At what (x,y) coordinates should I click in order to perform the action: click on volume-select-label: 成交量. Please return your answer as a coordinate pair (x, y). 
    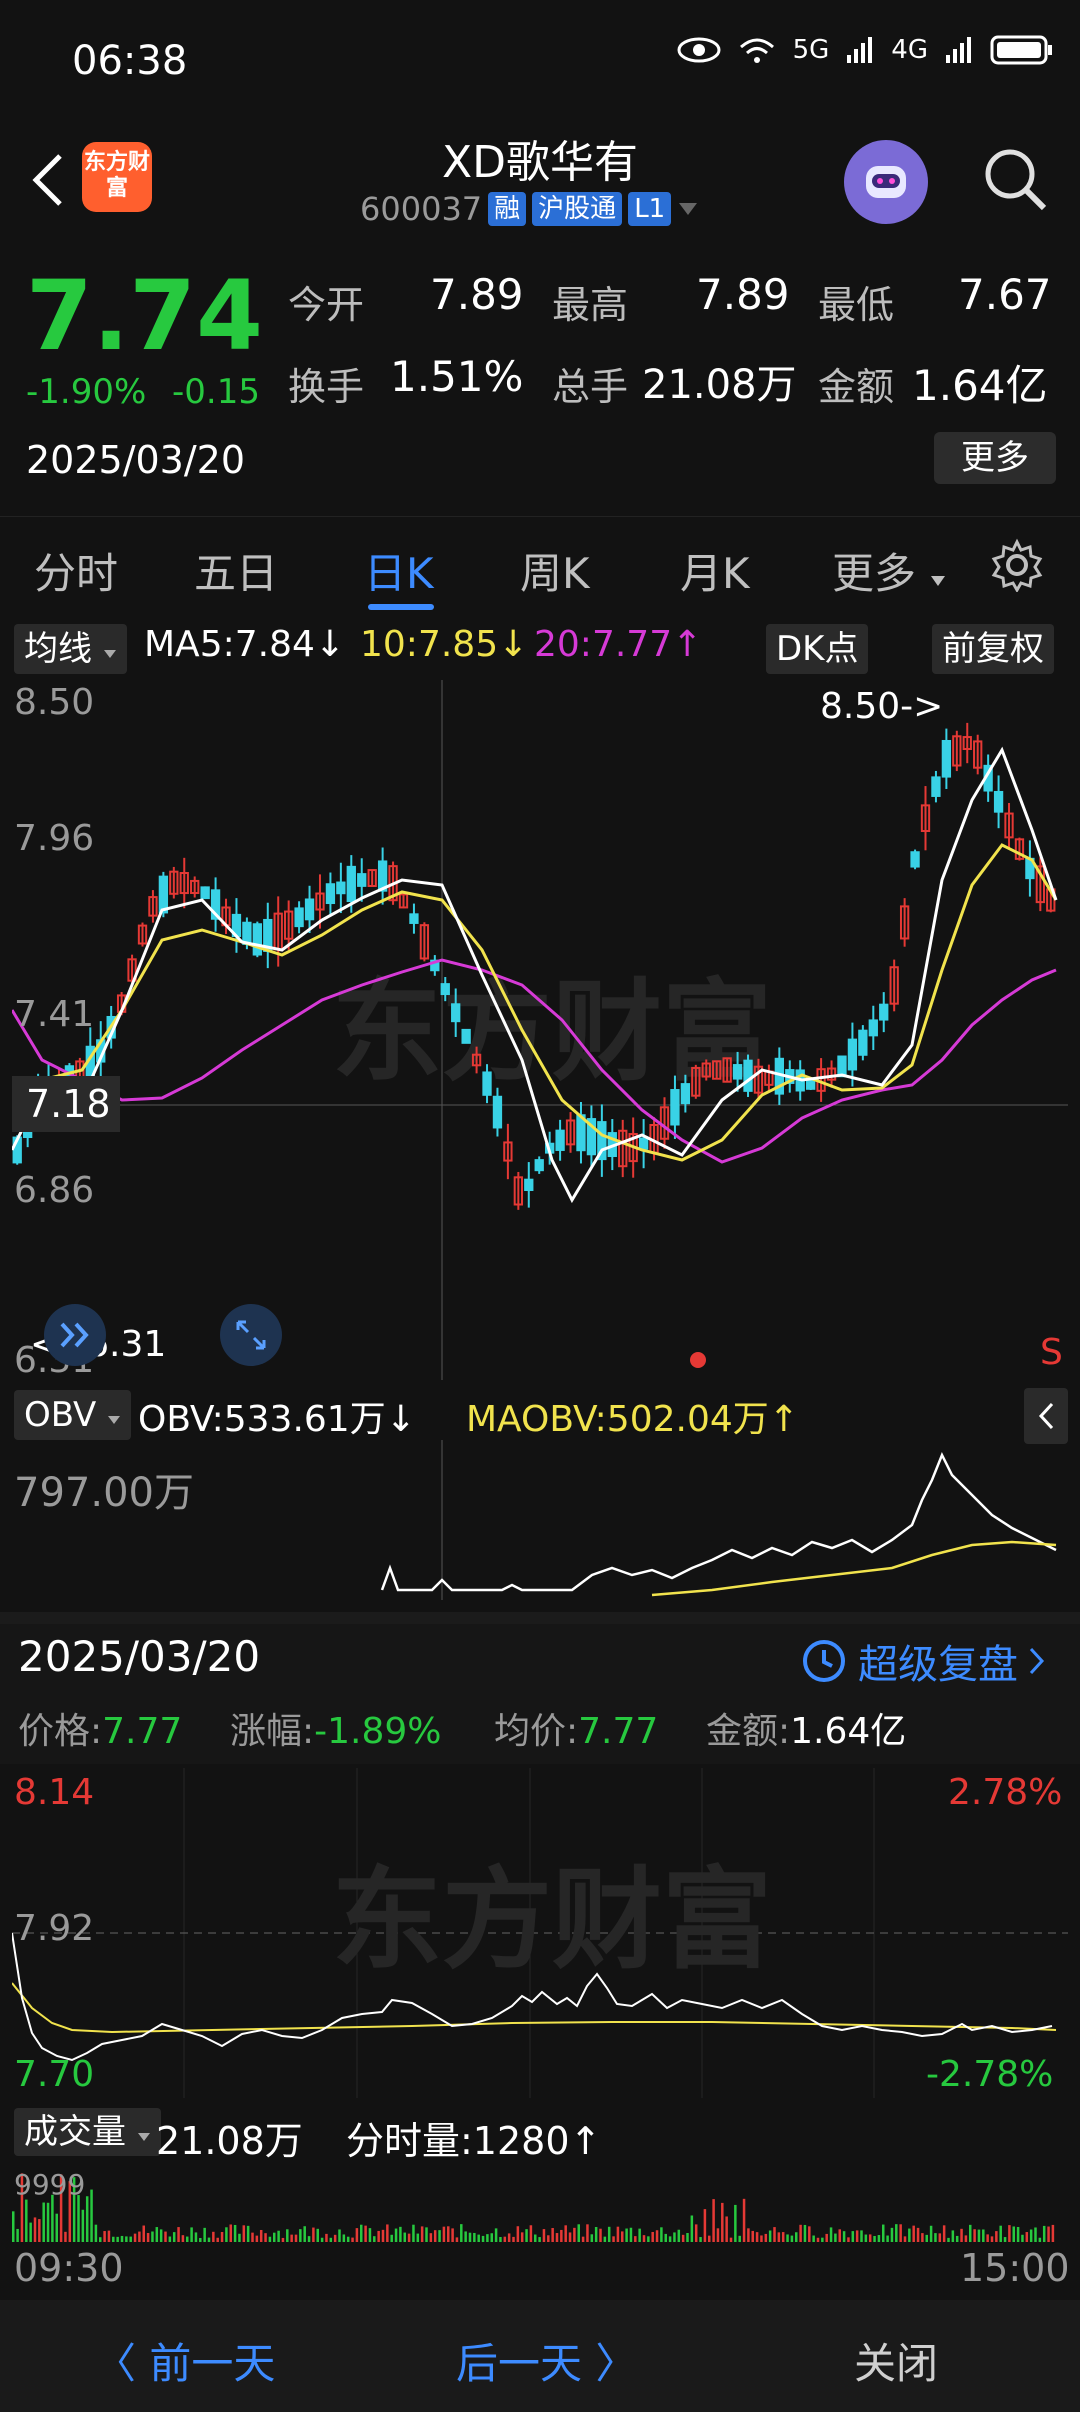
    Looking at the image, I should click on (75, 2132).